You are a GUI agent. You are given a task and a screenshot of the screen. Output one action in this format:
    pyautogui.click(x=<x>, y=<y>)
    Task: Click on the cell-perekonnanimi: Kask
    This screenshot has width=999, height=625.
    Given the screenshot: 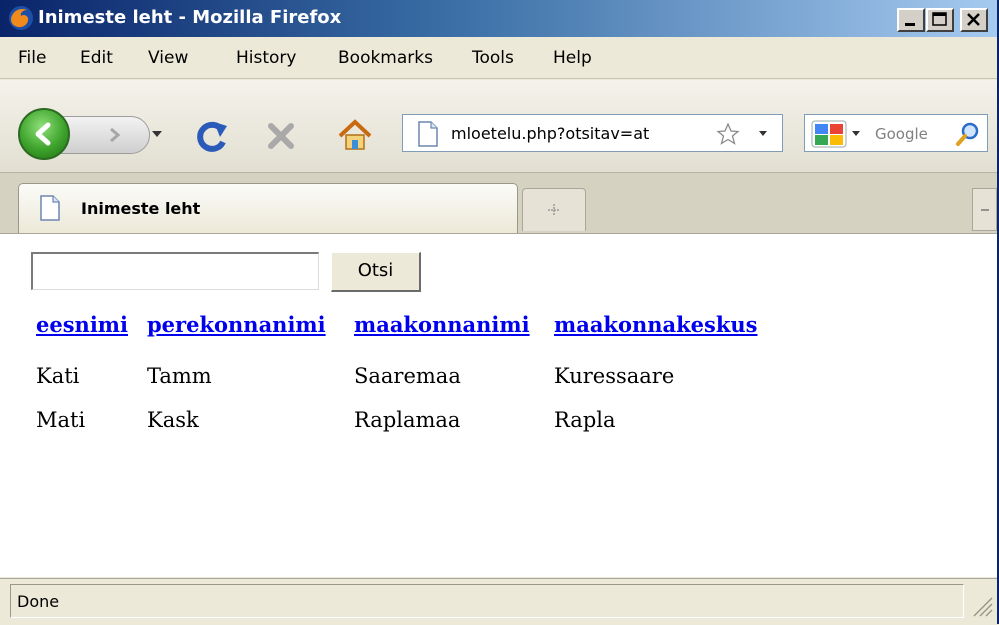 What is the action you would take?
    pyautogui.click(x=173, y=420)
    